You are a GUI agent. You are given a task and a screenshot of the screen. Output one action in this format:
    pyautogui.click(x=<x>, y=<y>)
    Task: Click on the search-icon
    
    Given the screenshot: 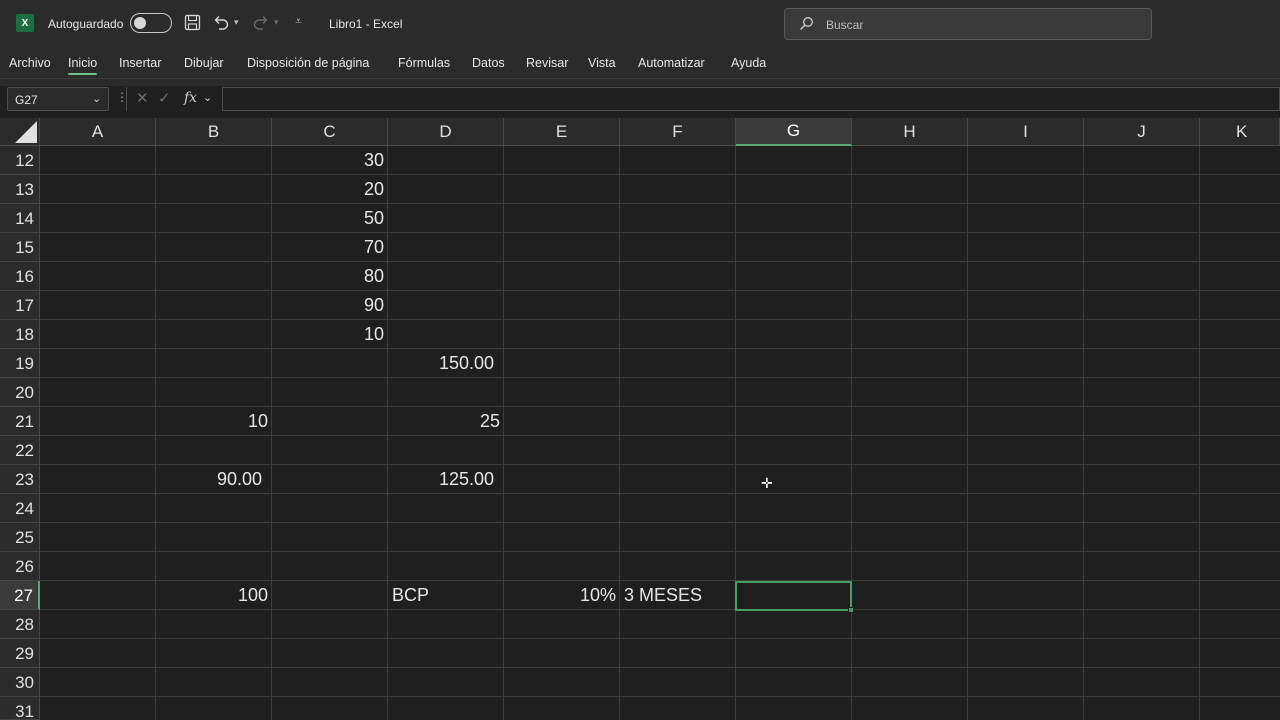 What is the action you would take?
    pyautogui.click(x=806, y=25)
    